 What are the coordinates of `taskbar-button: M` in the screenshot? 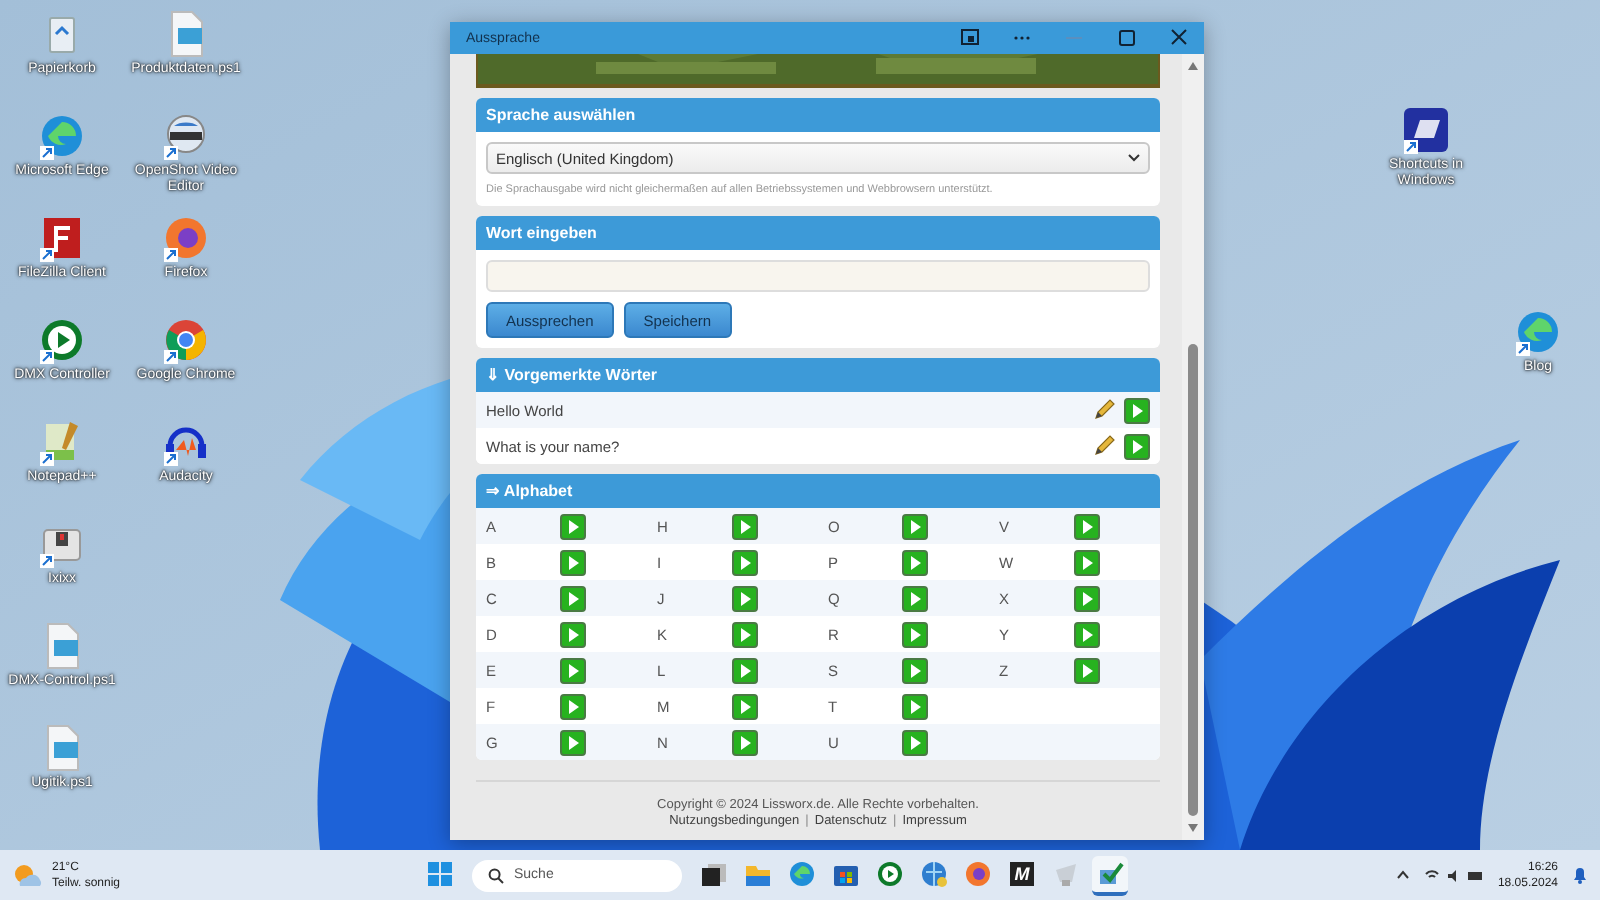 It's located at (1022, 875).